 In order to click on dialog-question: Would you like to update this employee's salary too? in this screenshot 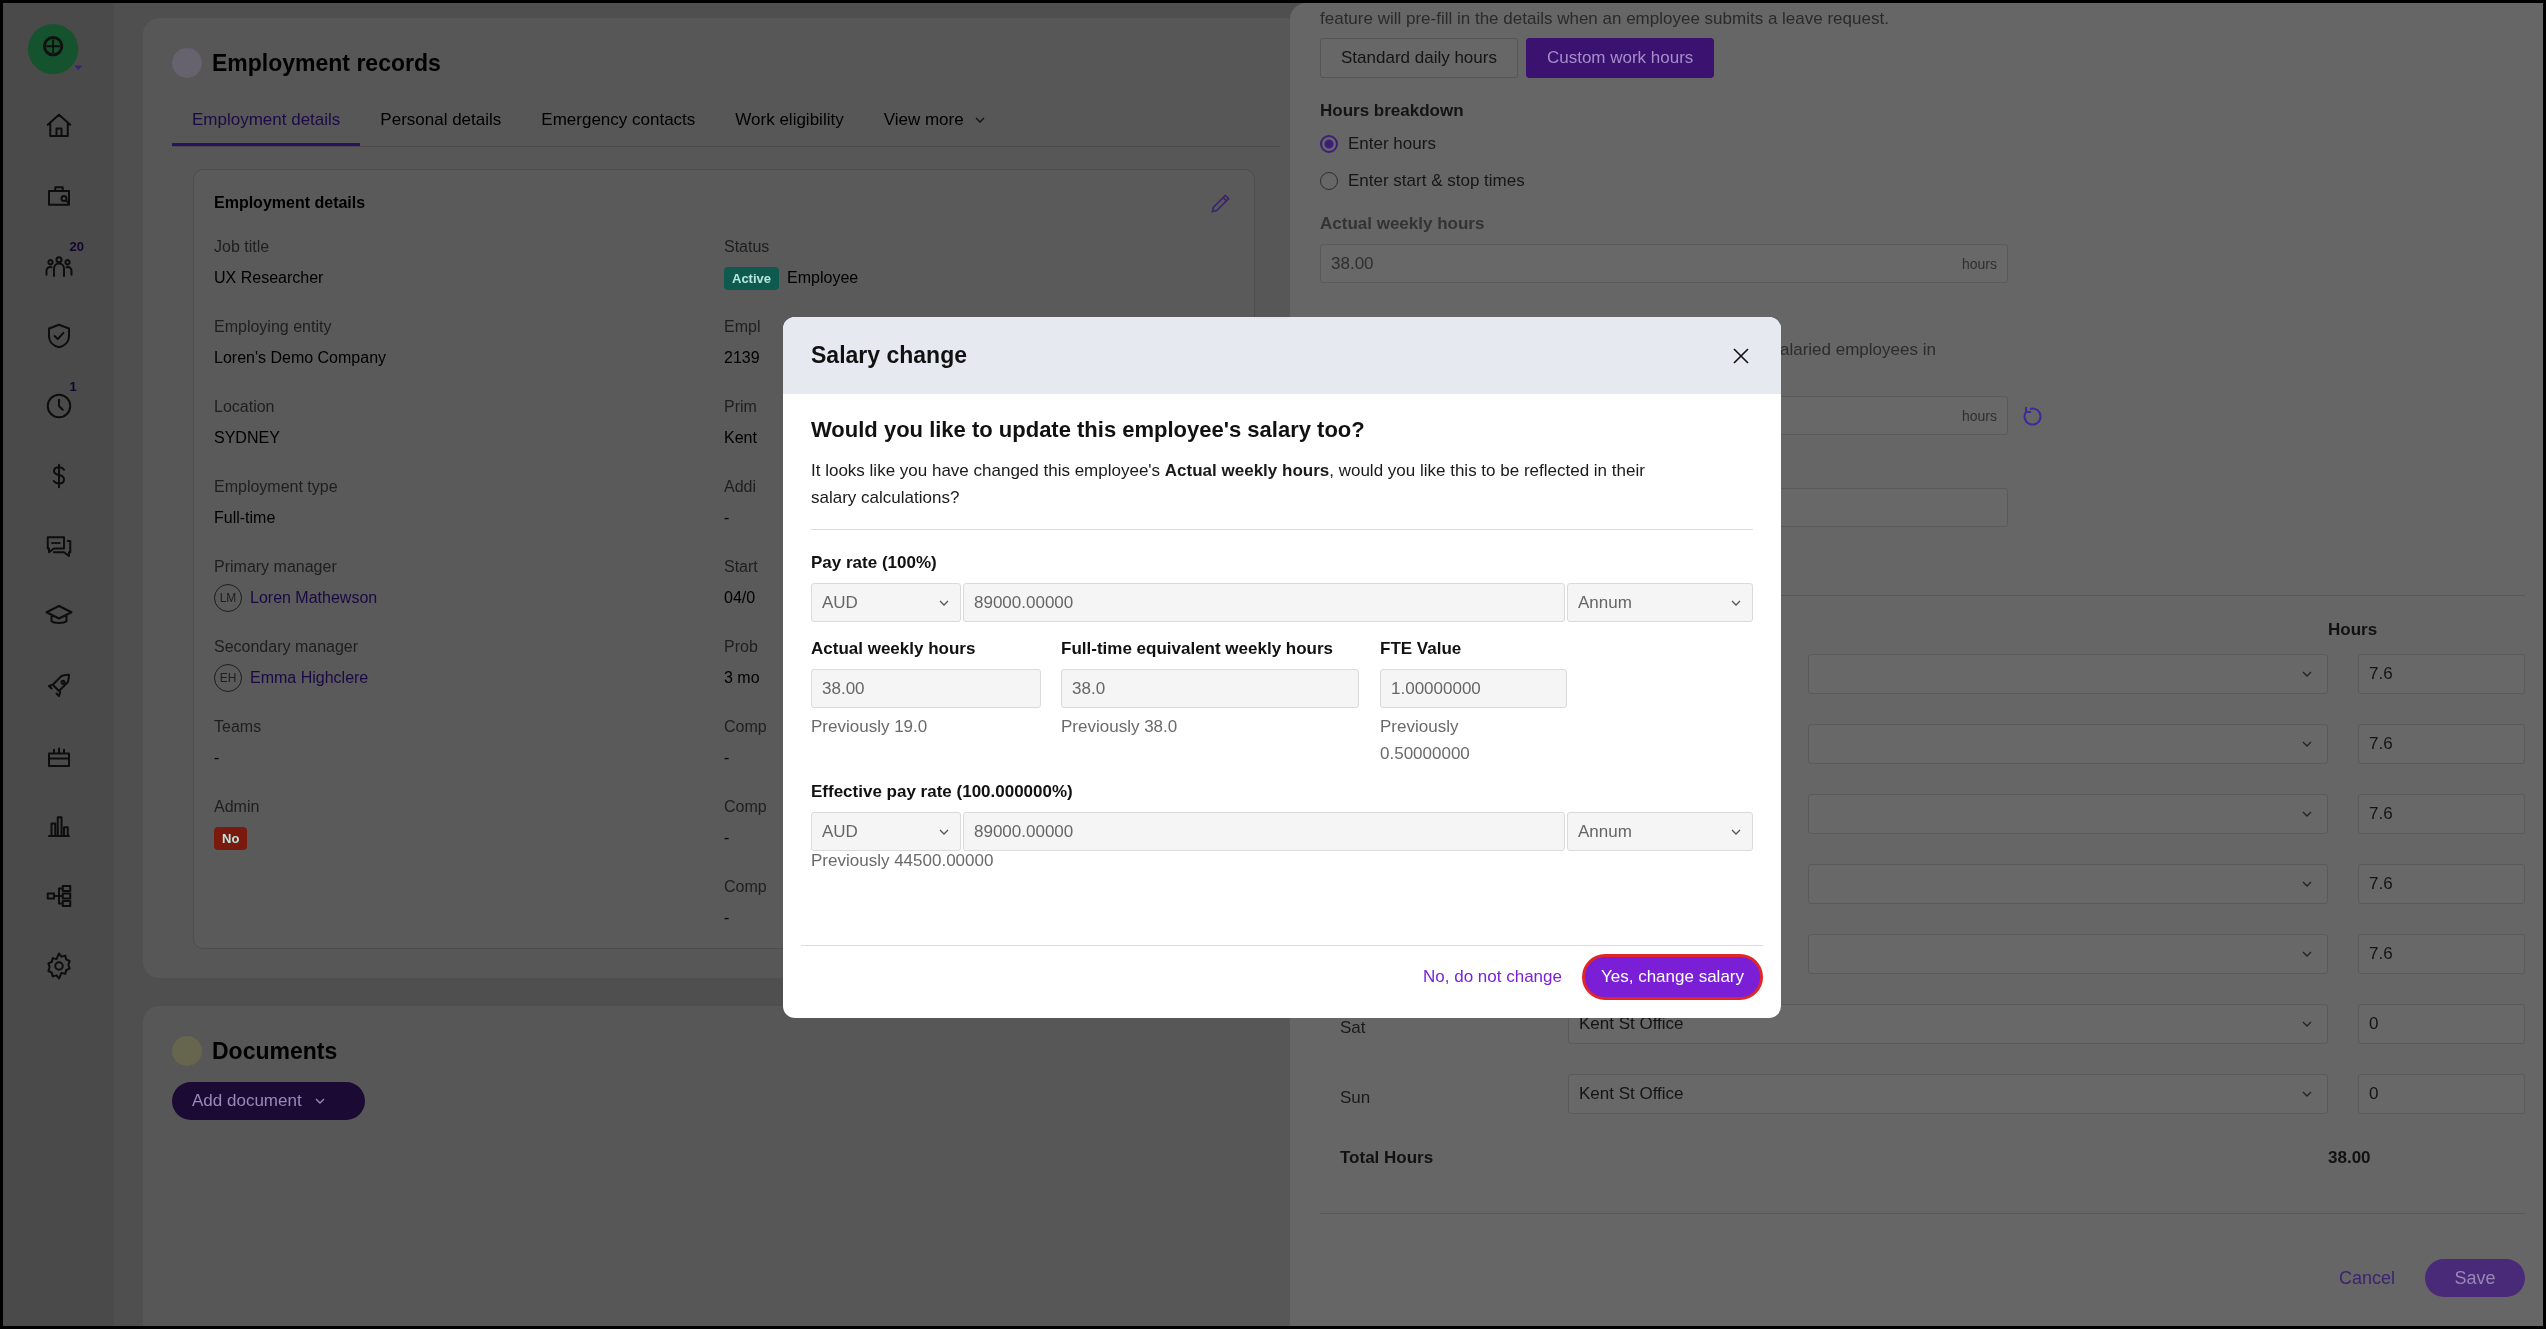, I will do `click(1088, 430)`.